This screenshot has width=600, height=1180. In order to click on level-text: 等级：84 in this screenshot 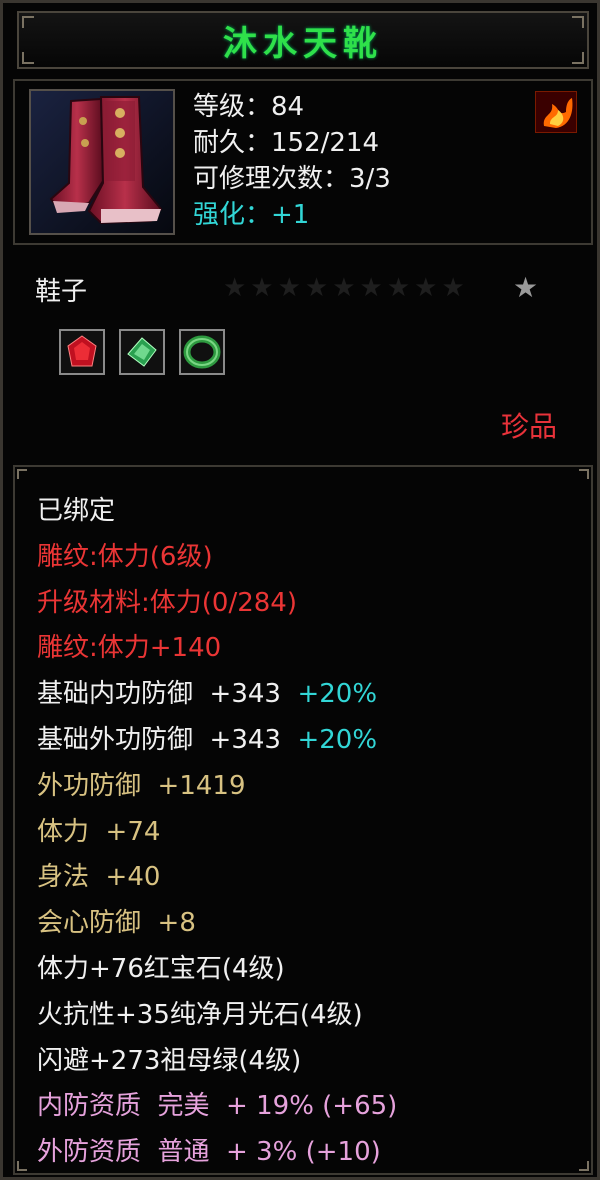, I will do `click(249, 107)`.